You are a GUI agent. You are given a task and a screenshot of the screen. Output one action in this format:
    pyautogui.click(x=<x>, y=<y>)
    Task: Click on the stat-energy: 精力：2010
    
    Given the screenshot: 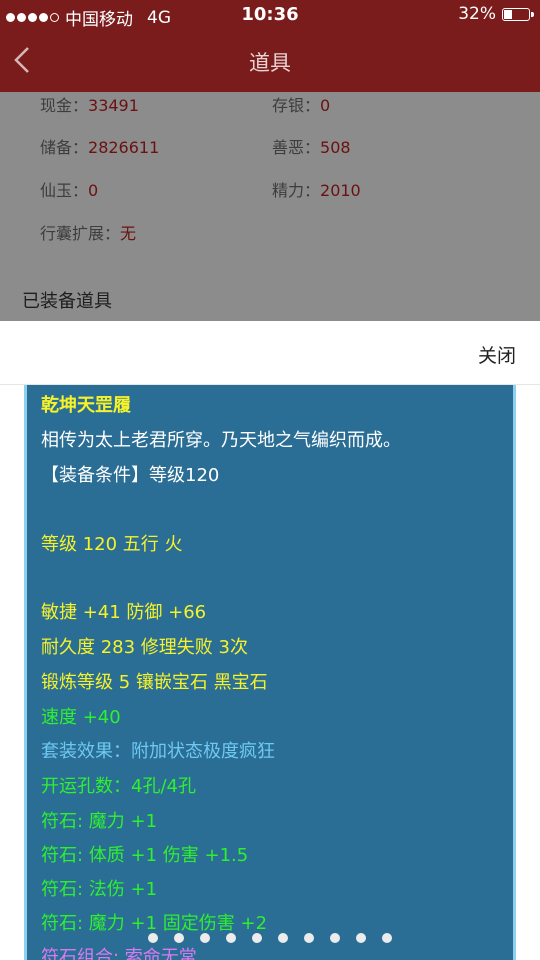 What is the action you would take?
    pyautogui.click(x=316, y=190)
    